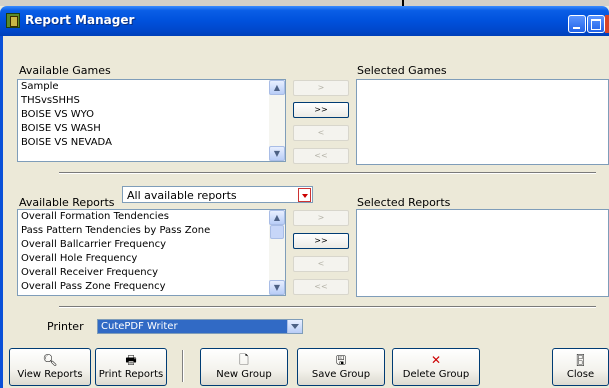  Describe the element at coordinates (482, 122) in the screenshot. I see `selected-games-list` at that location.